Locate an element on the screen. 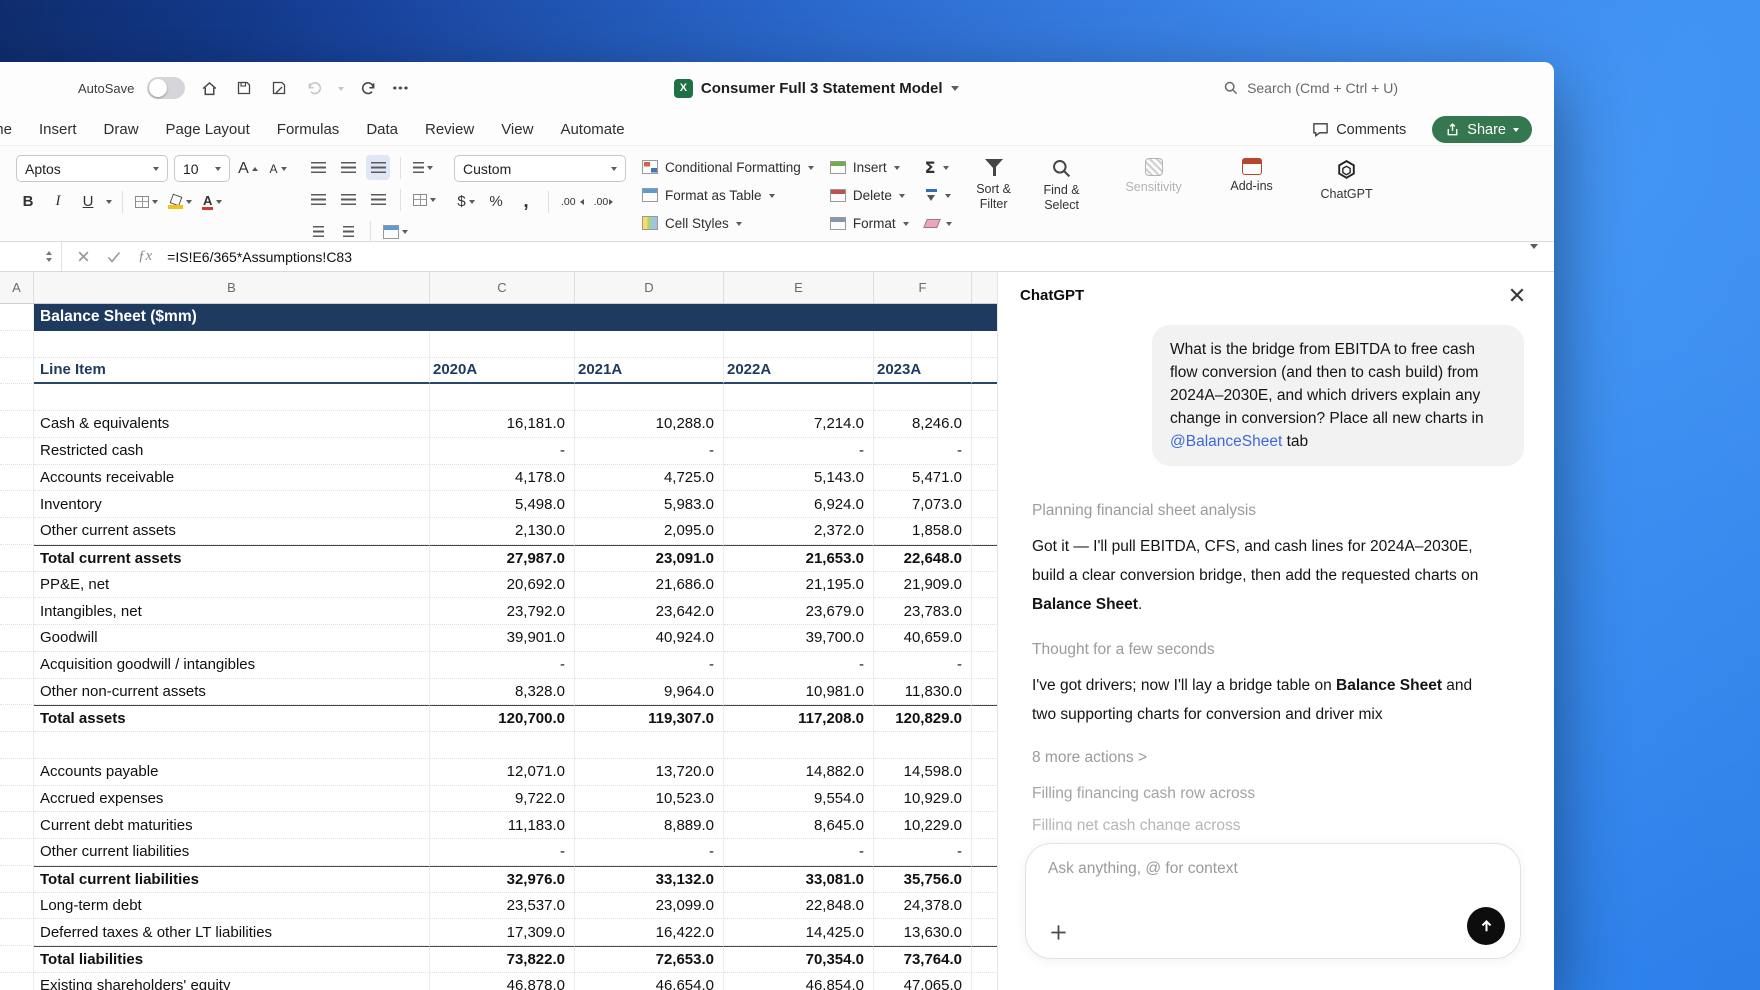 The width and height of the screenshot is (1760, 990). cell-value: 46,654.0 is located at coordinates (649, 981).